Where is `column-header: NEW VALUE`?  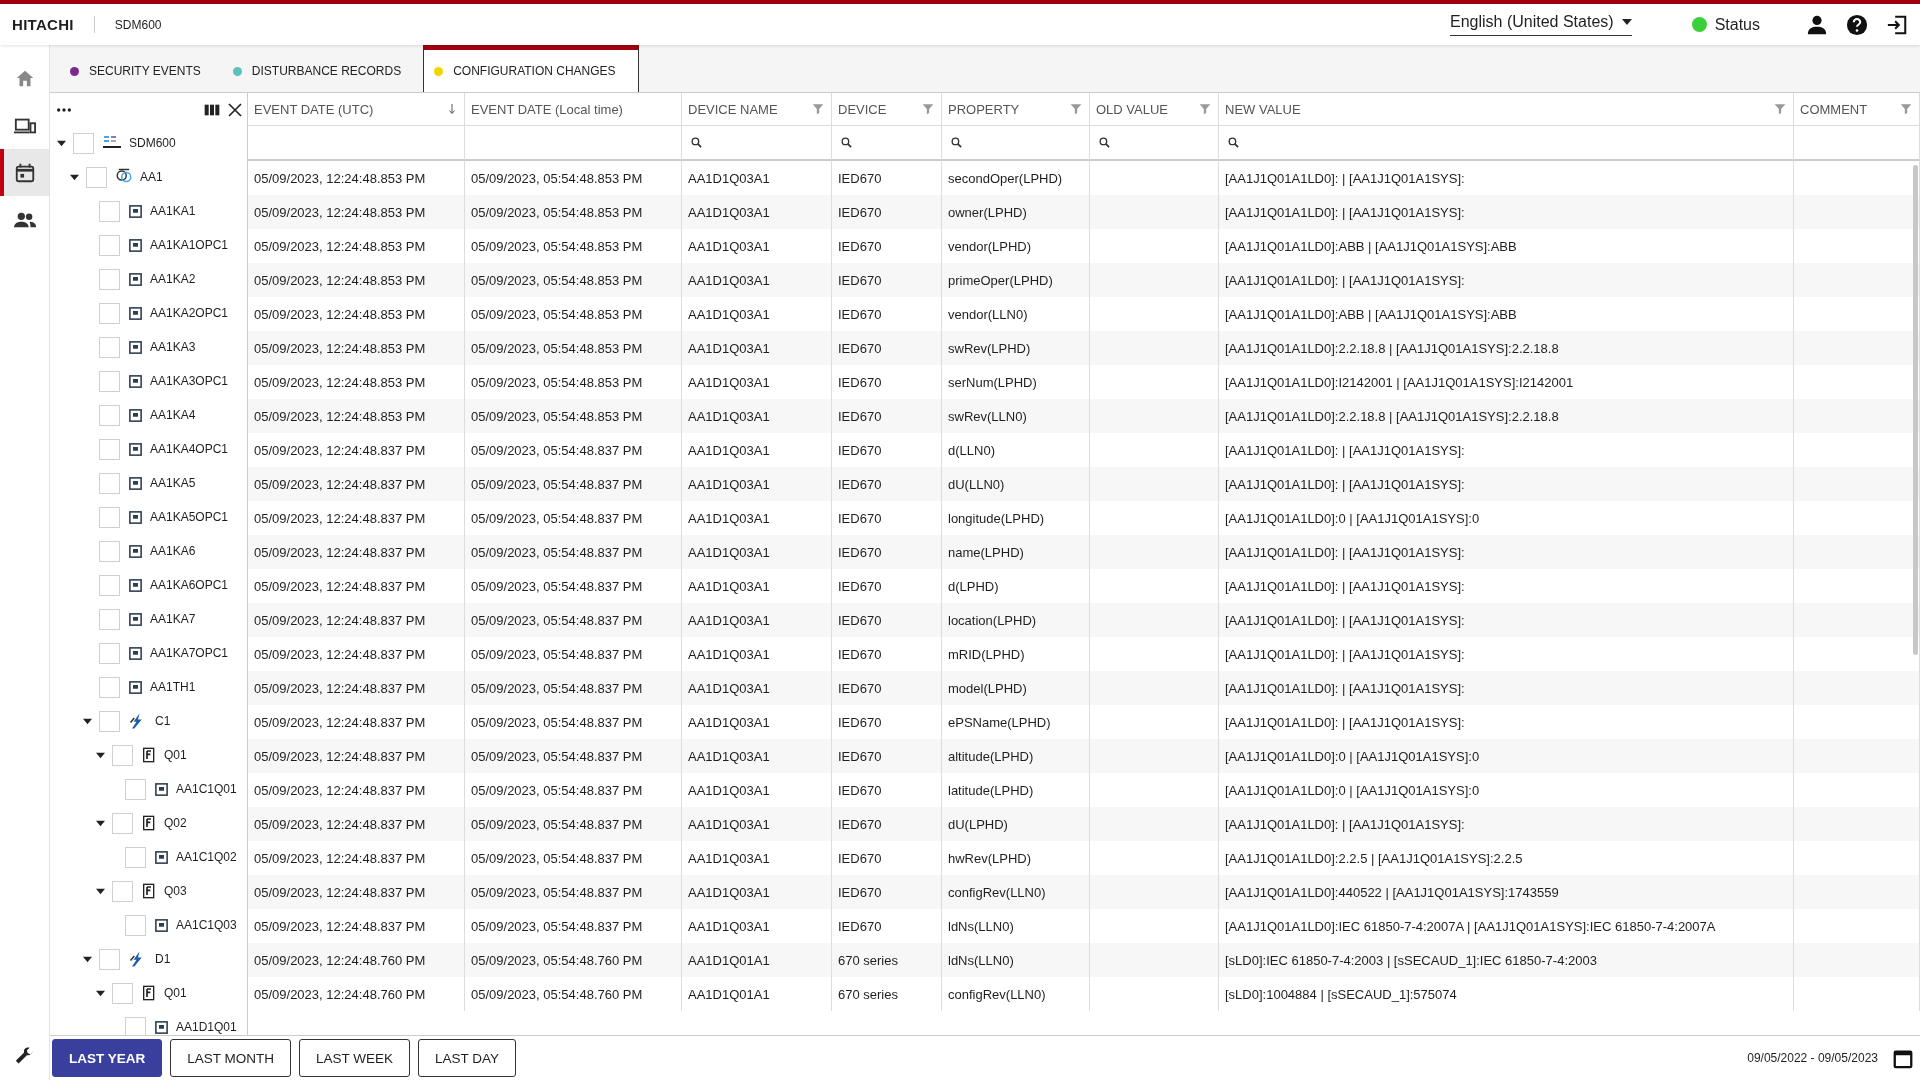
column-header: NEW VALUE is located at coordinates (1506, 109).